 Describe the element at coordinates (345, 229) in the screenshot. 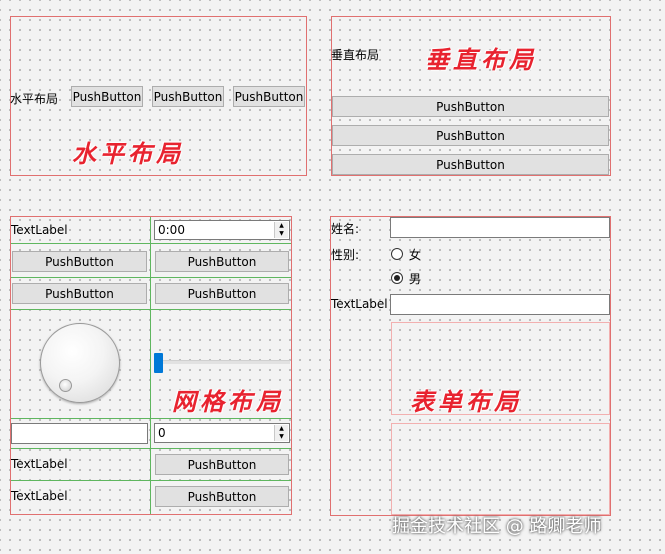

I see `name-label: 姓名:` at that location.